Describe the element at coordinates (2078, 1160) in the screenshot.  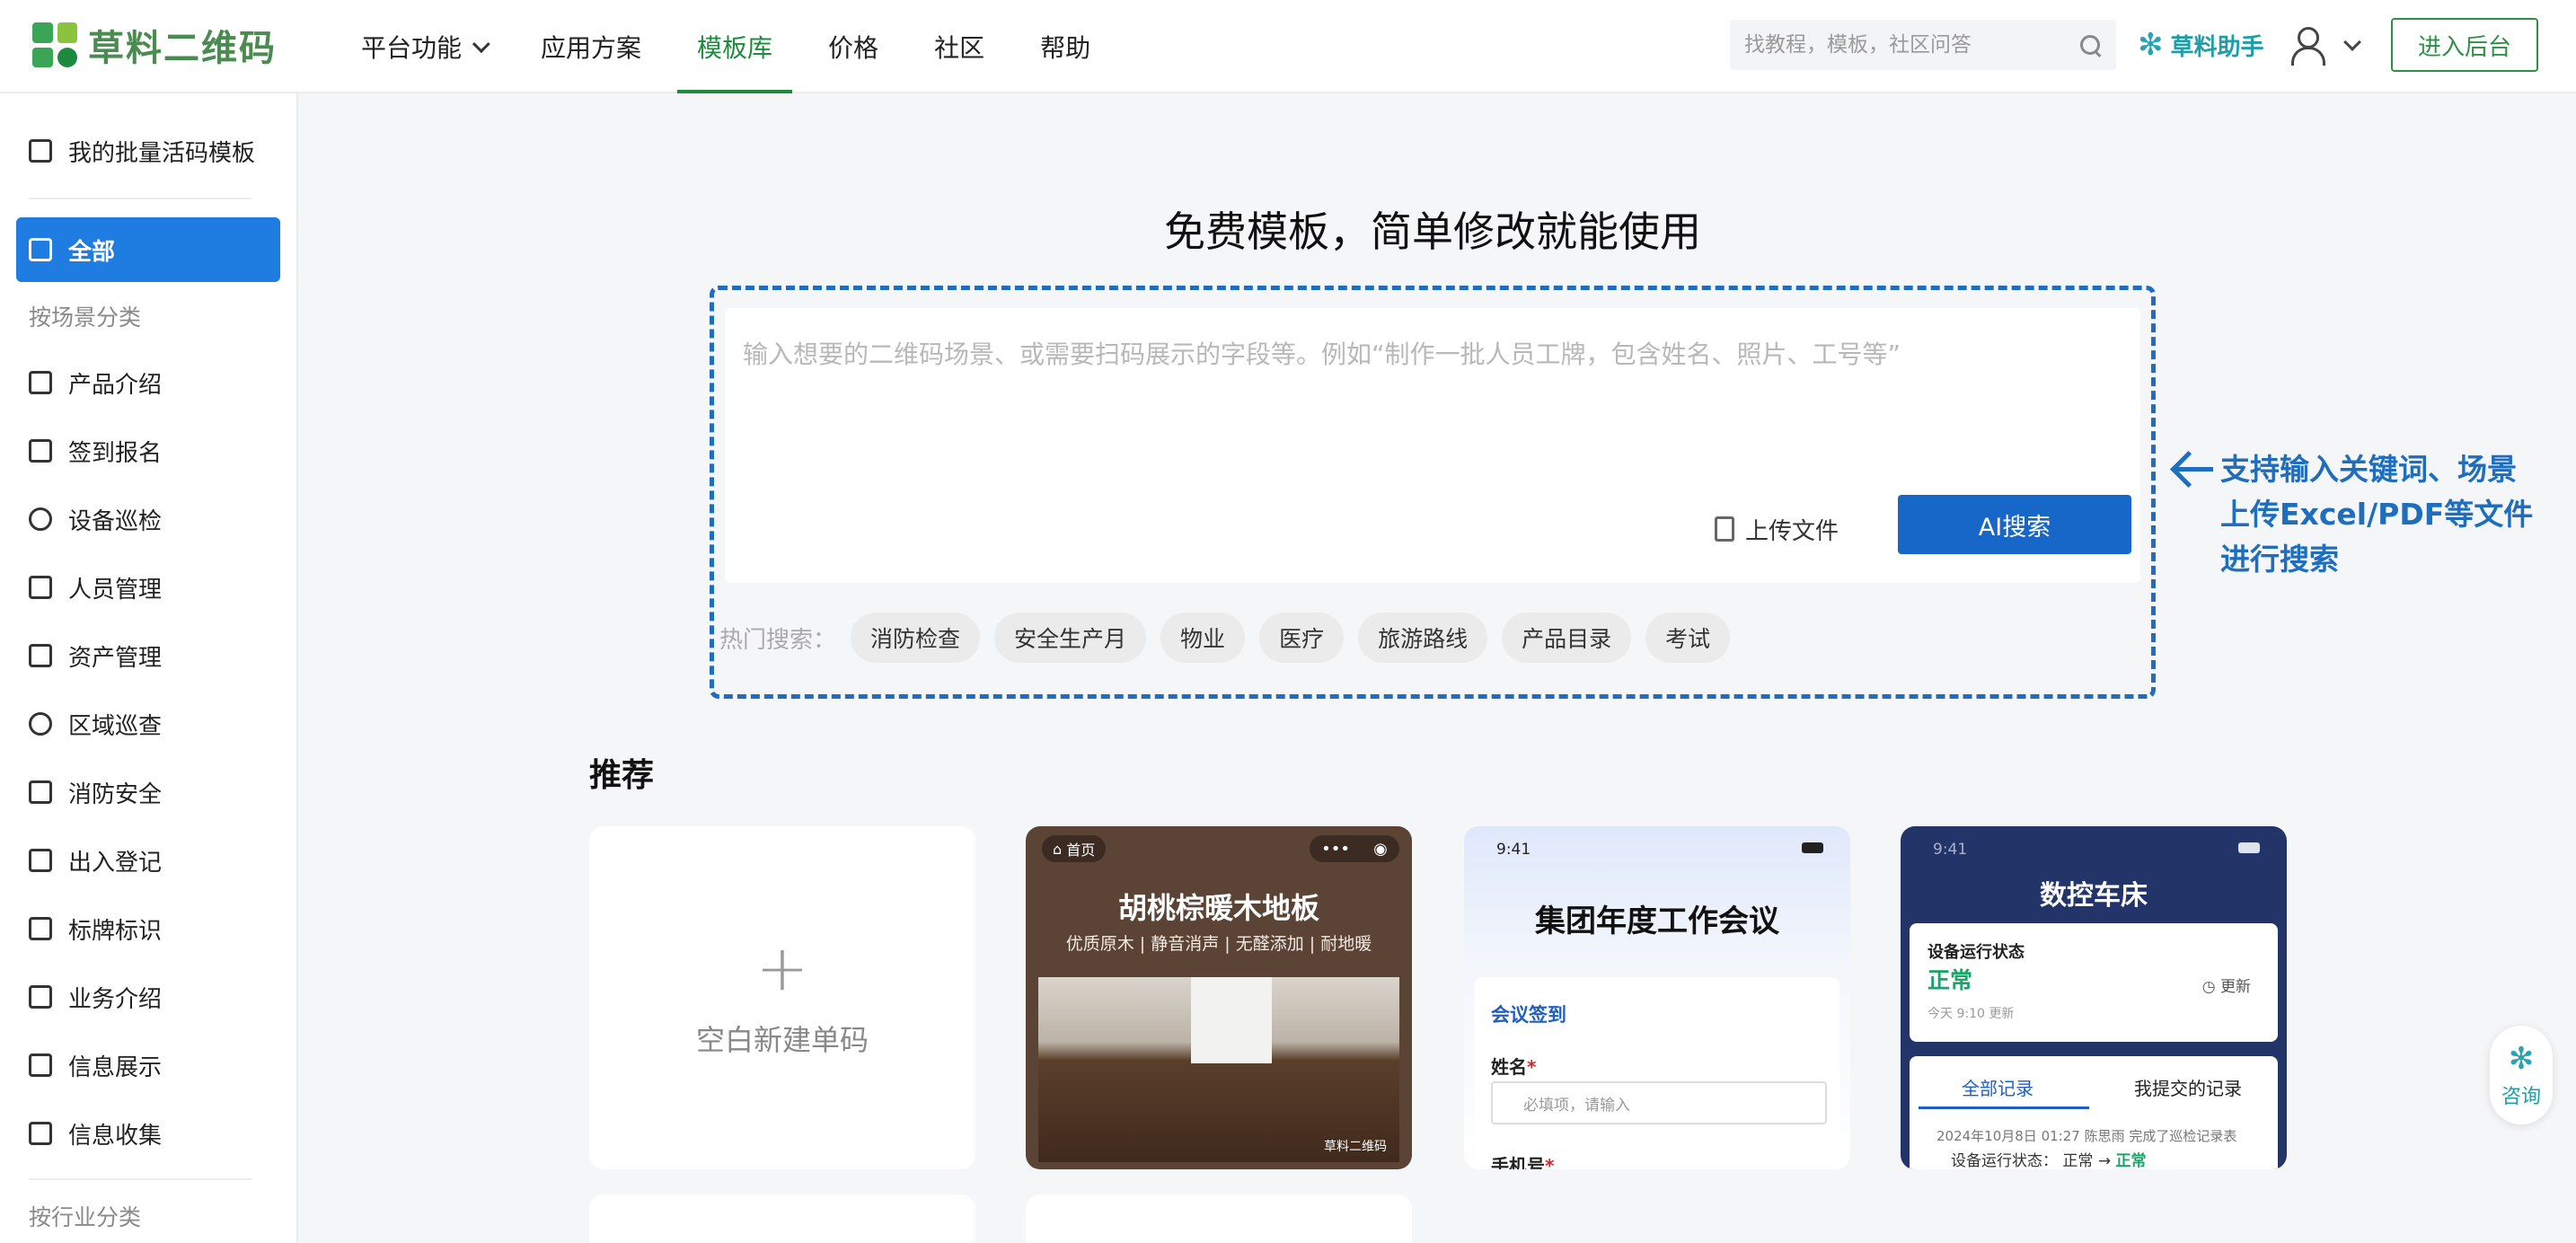
I see `record-from: 正常` at that location.